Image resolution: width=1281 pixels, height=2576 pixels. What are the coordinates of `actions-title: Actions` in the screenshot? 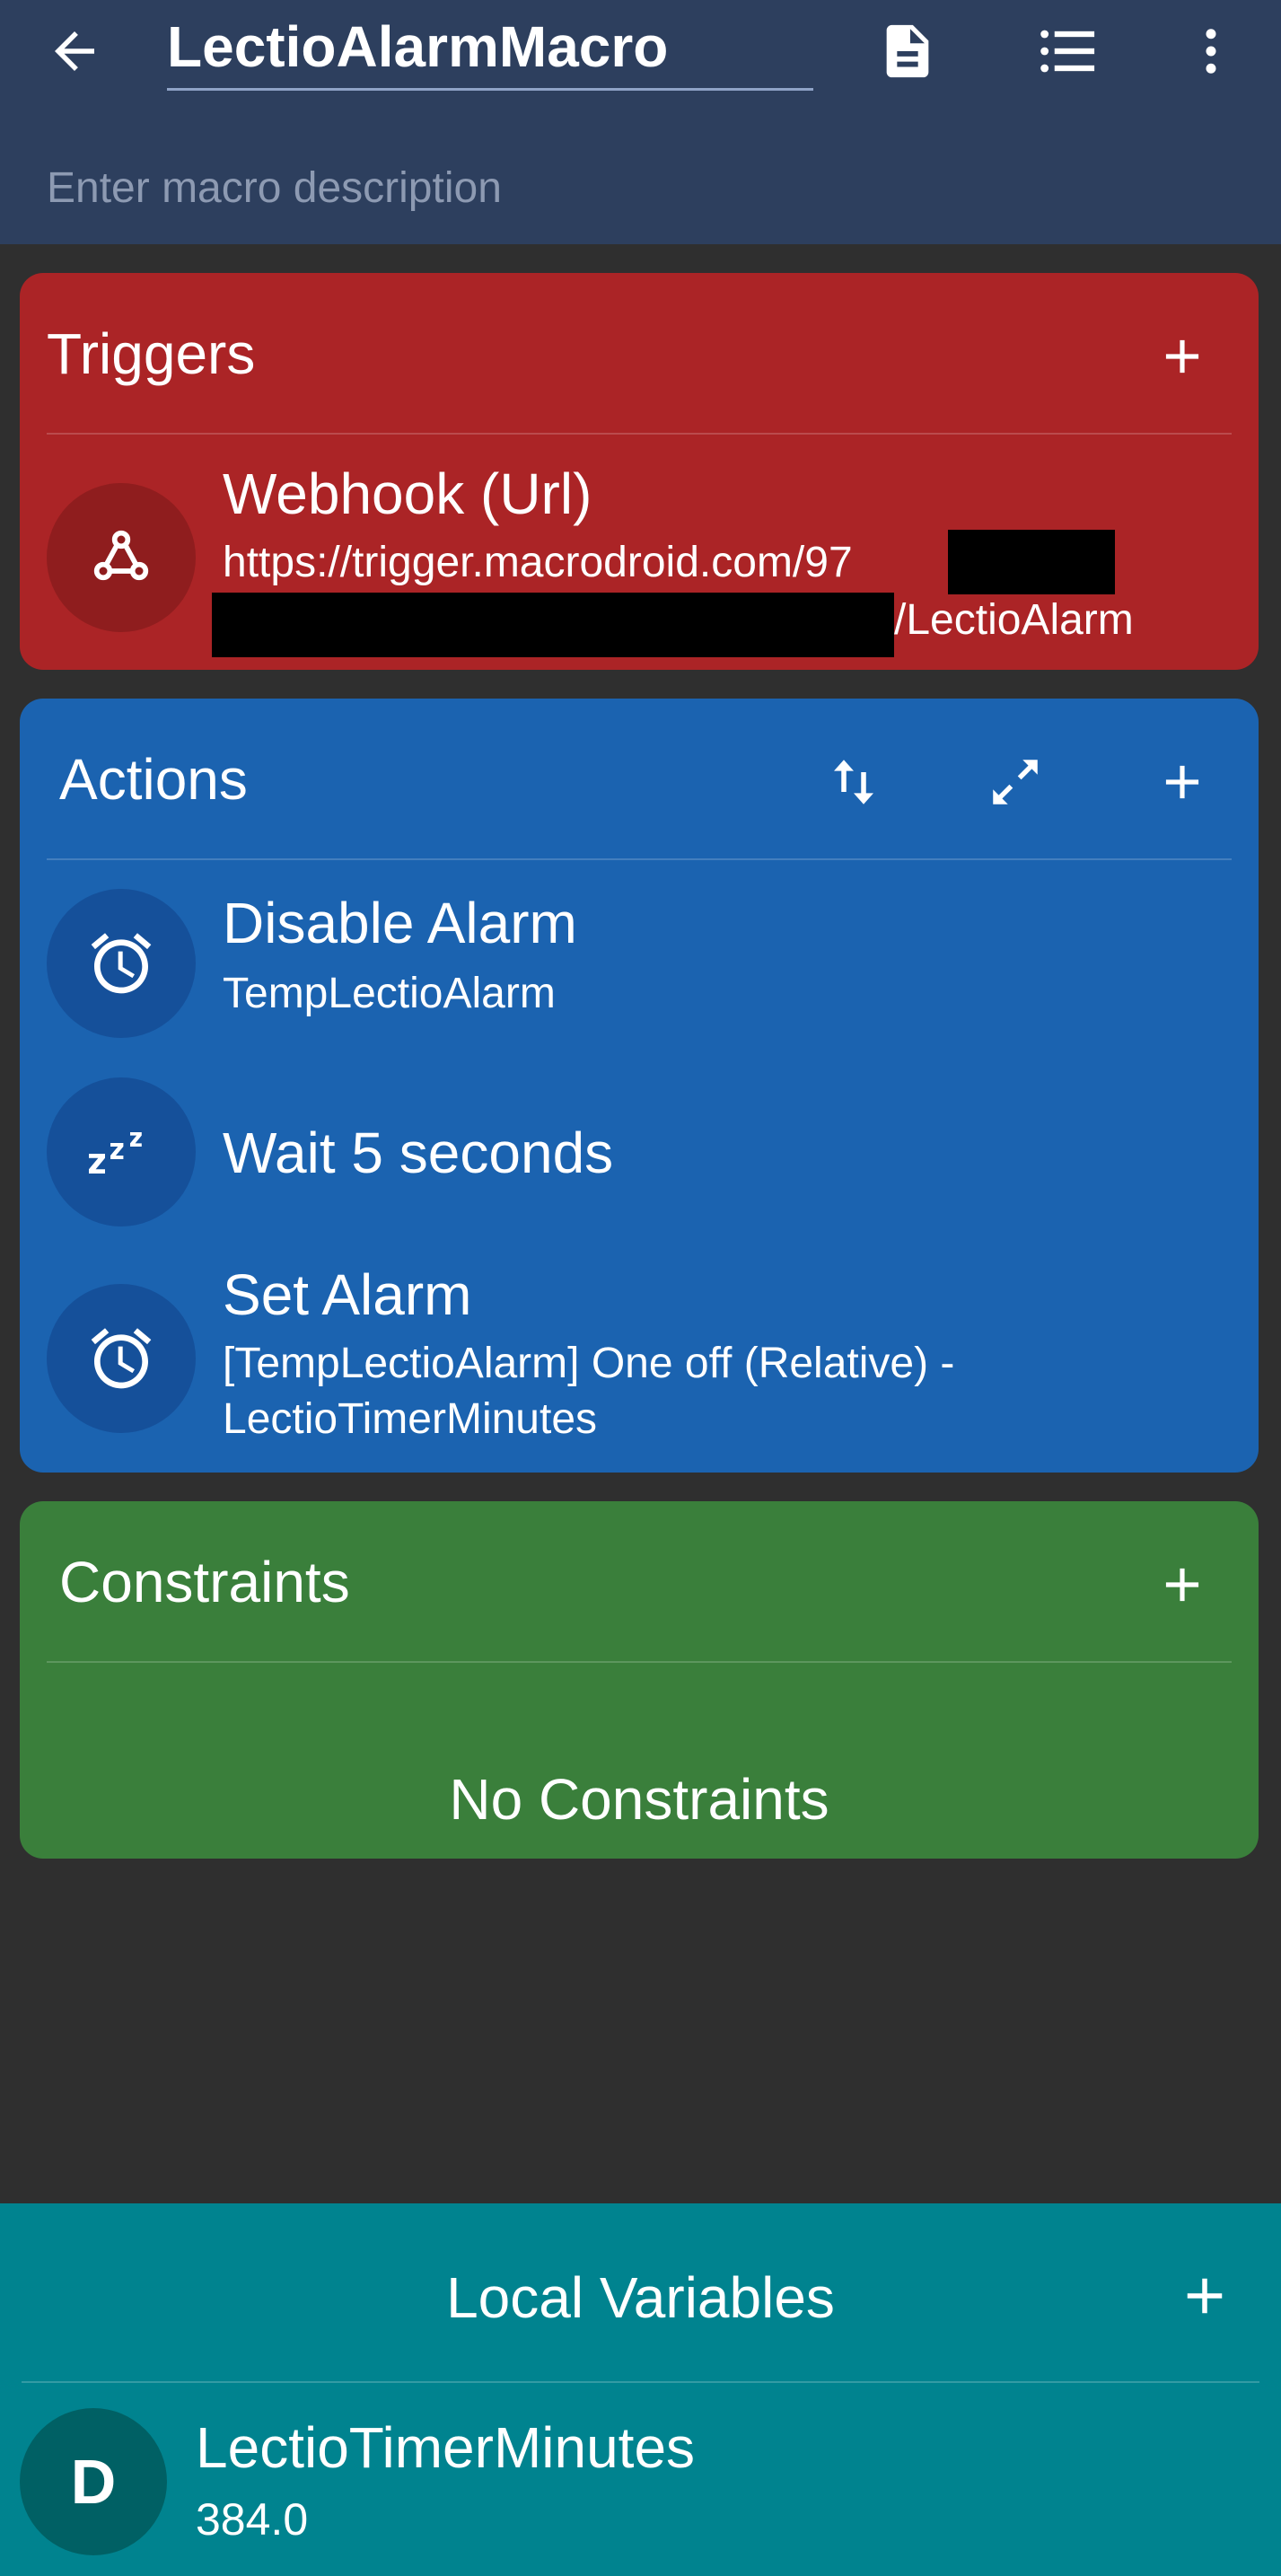 It's located at (153, 779).